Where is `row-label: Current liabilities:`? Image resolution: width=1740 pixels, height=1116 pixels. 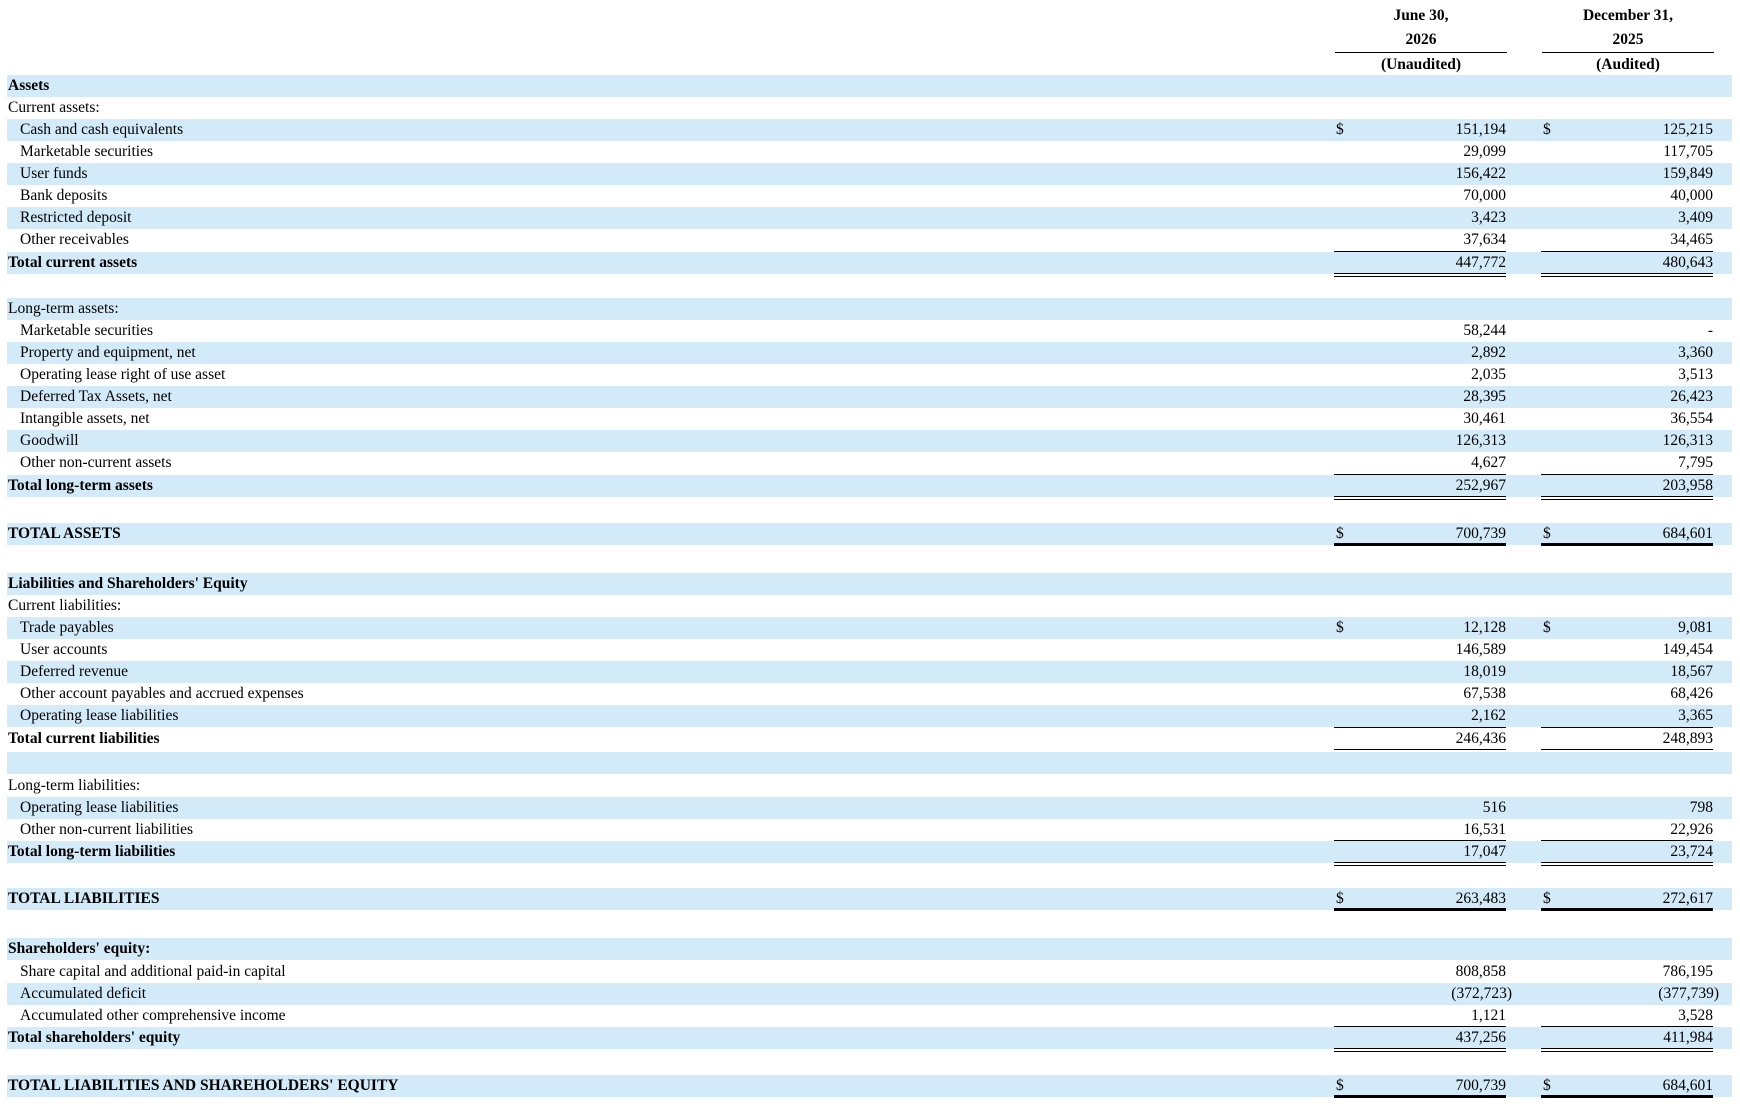 row-label: Current liabilities: is located at coordinates (65, 605).